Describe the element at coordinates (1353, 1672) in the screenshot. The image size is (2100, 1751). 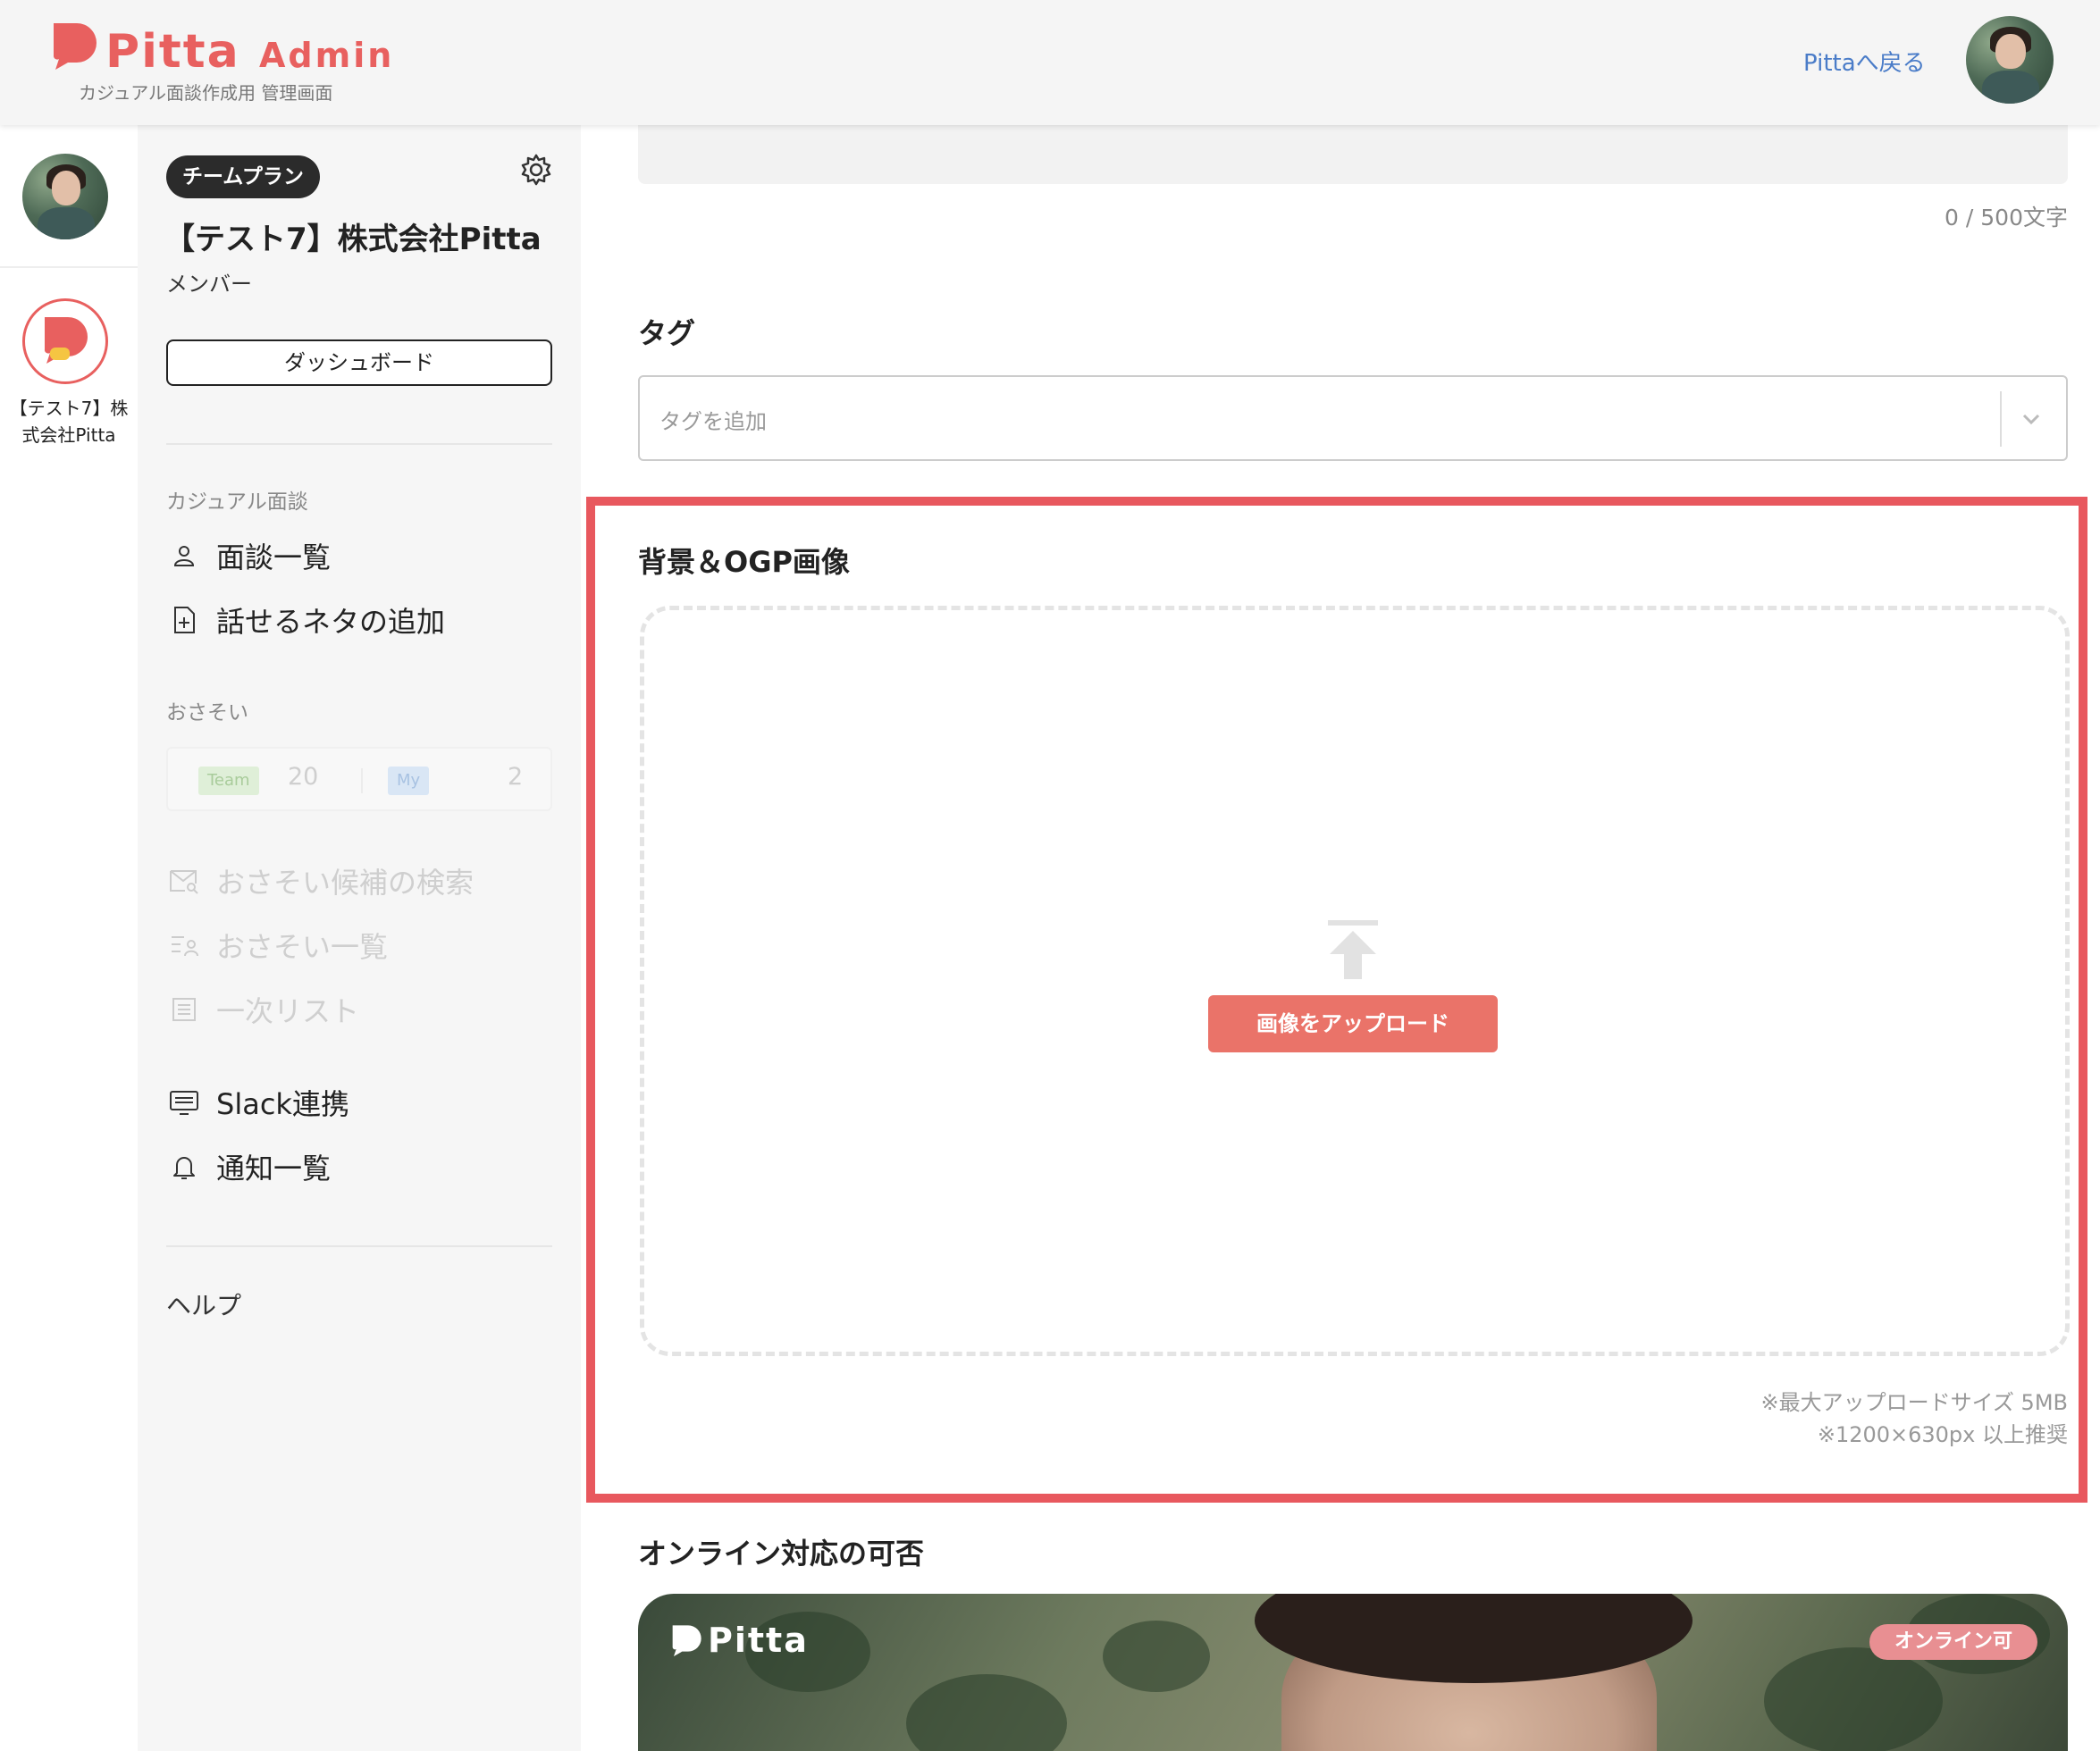
I see `online-preview-card: Pitta オンライン可` at that location.